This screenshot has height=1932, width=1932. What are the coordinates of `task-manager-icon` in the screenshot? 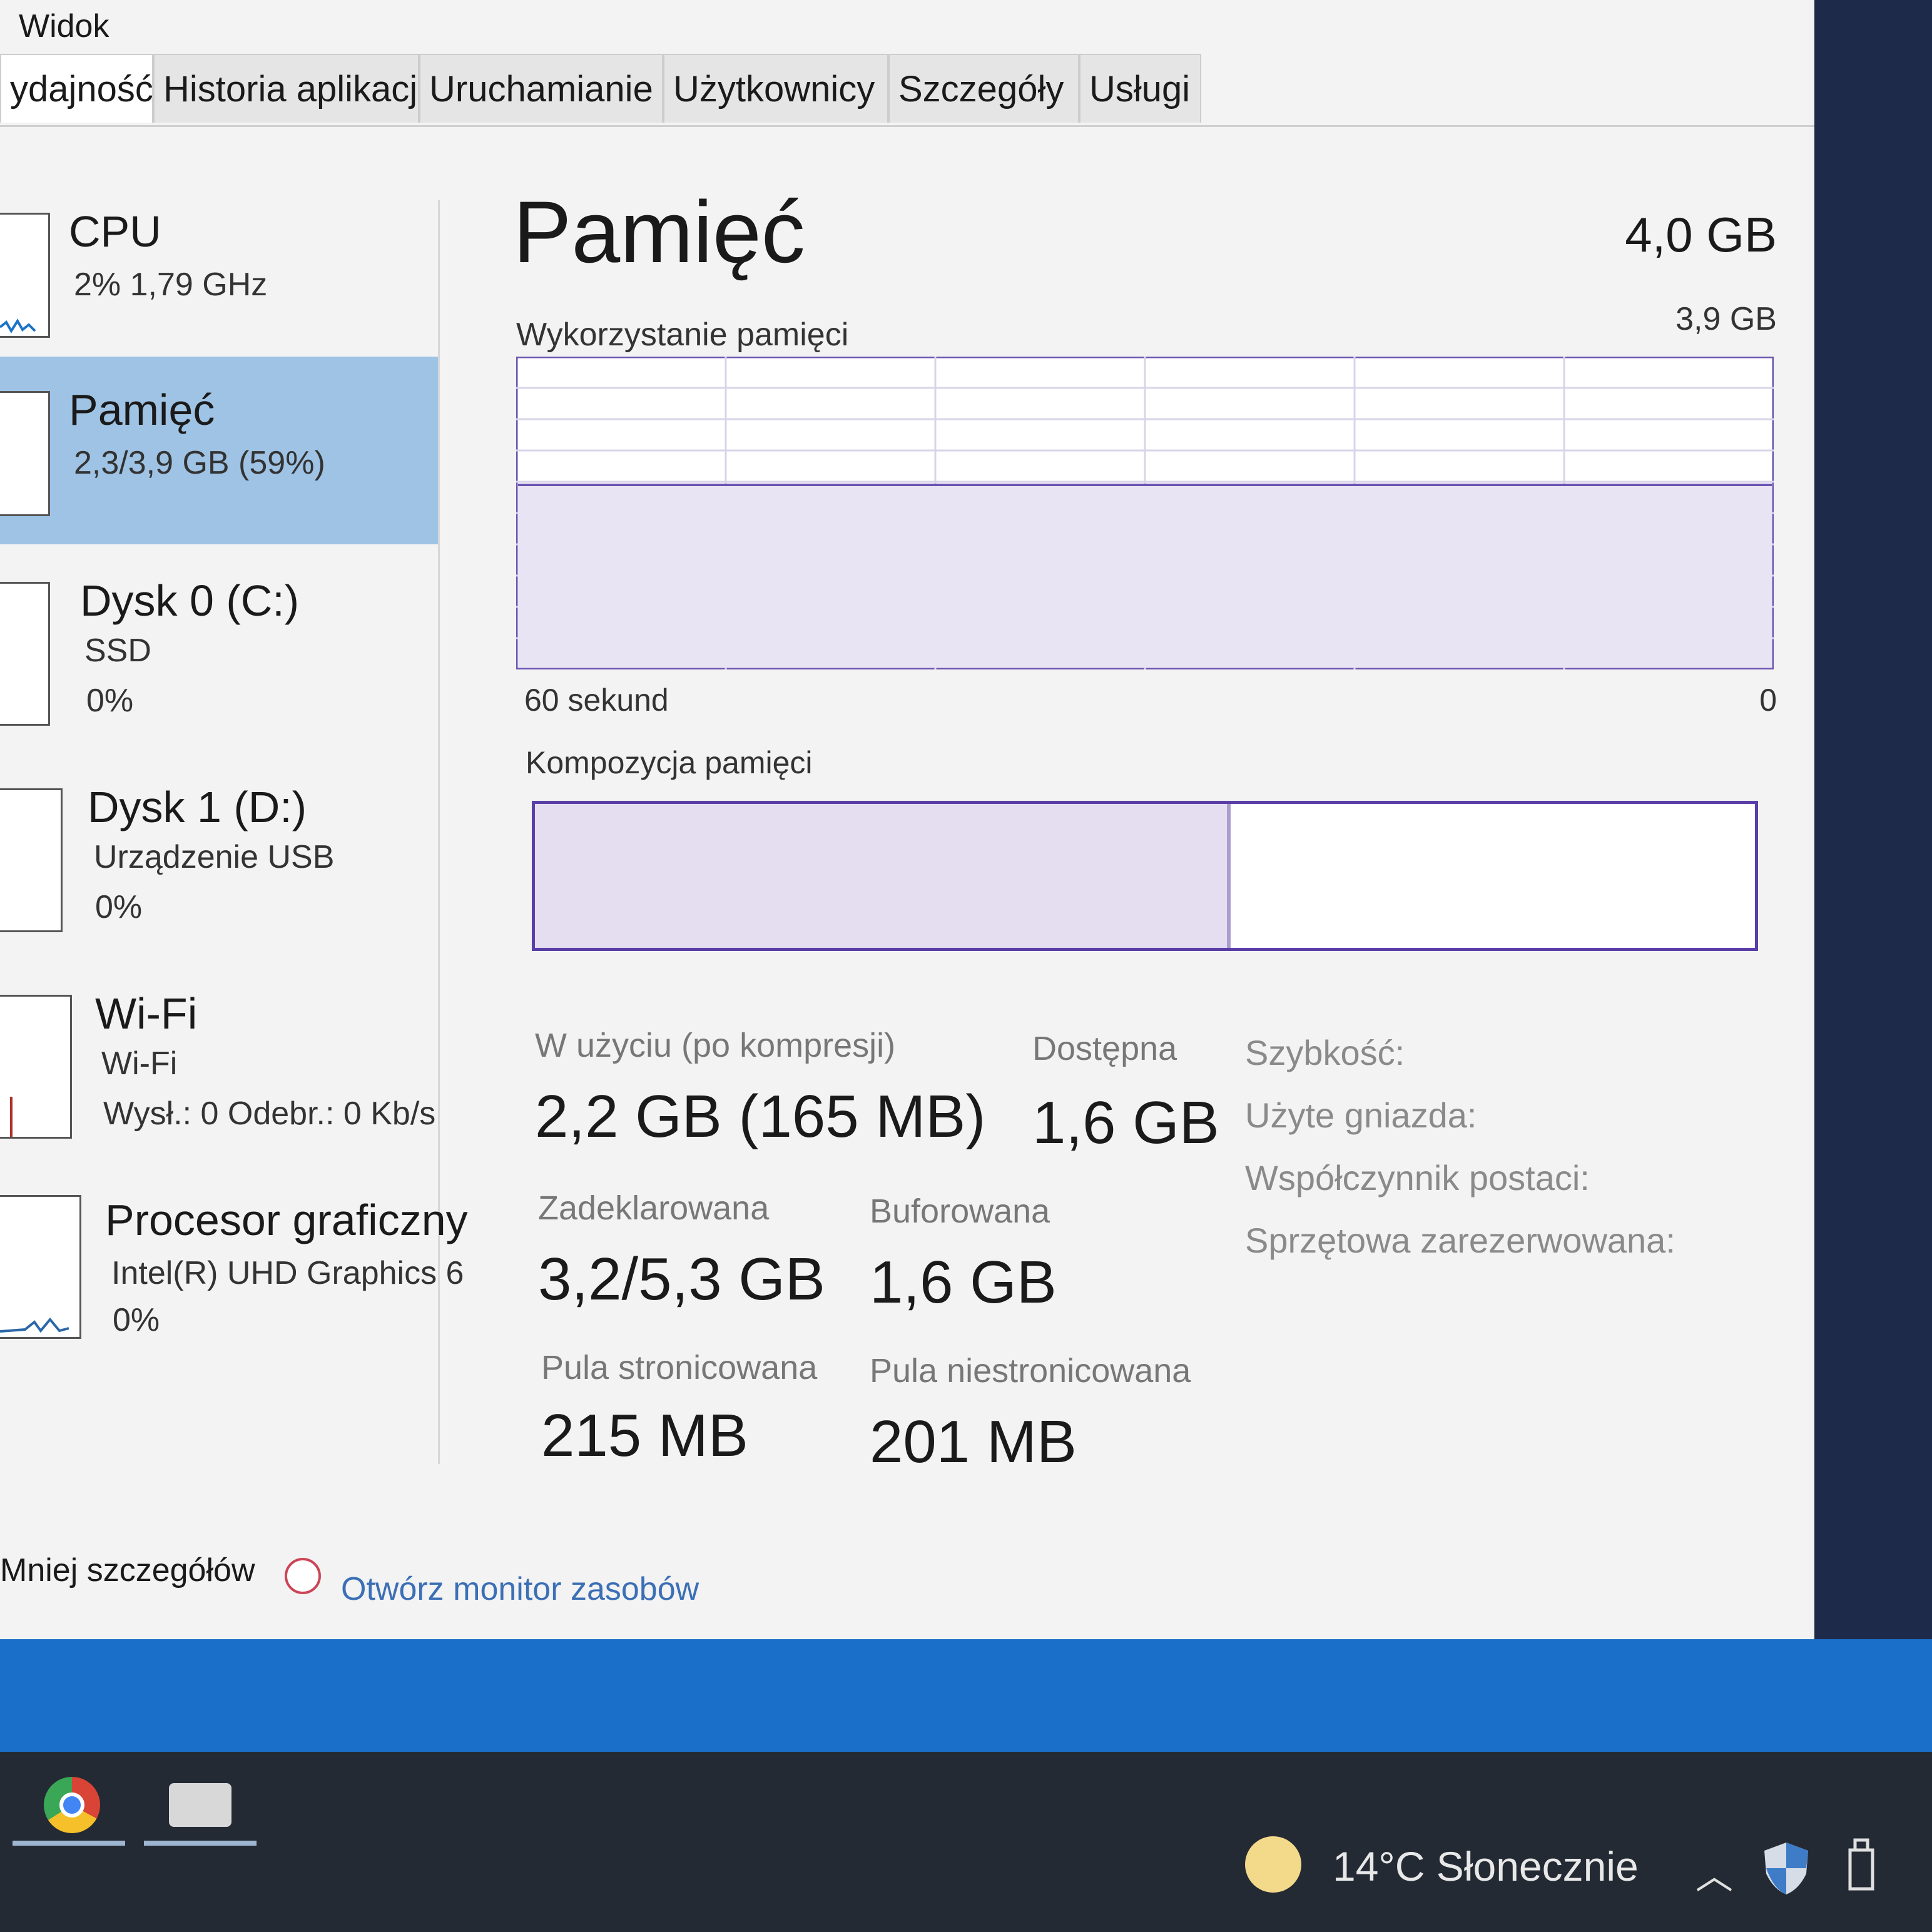 It's located at (200, 1805).